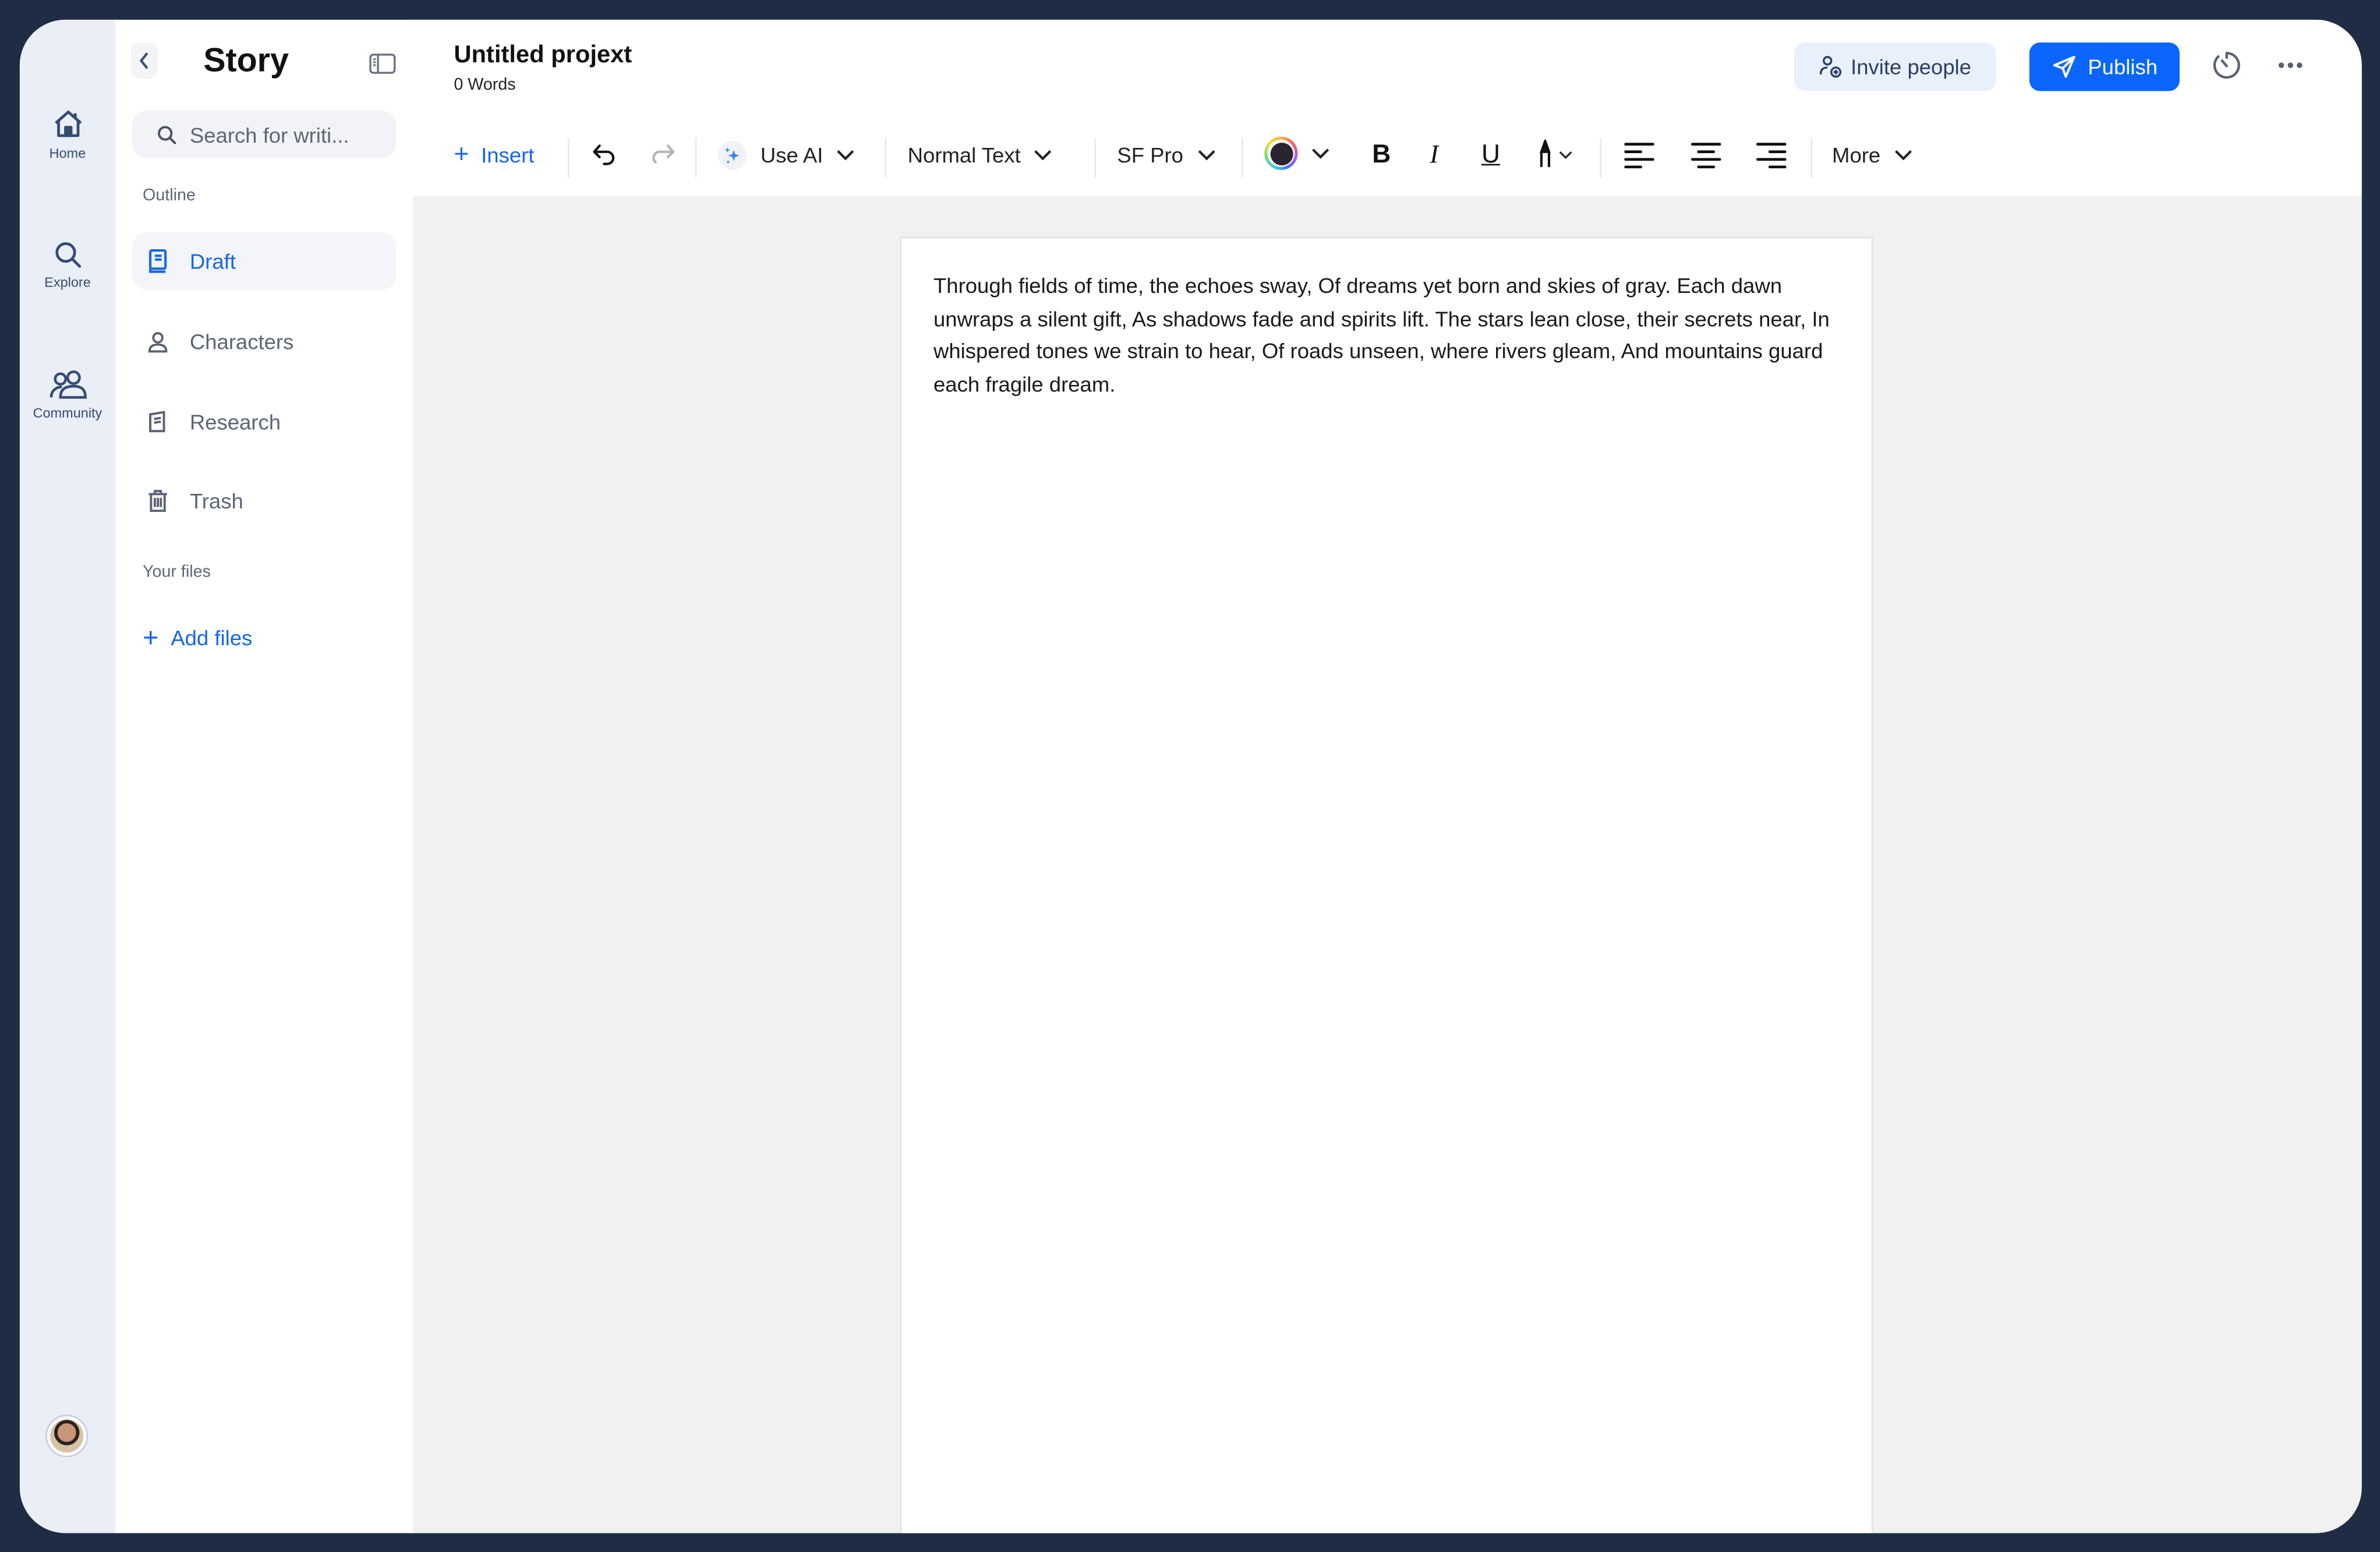 This screenshot has width=2380, height=1552. Describe the element at coordinates (2063, 66) in the screenshot. I see `send-icon` at that location.